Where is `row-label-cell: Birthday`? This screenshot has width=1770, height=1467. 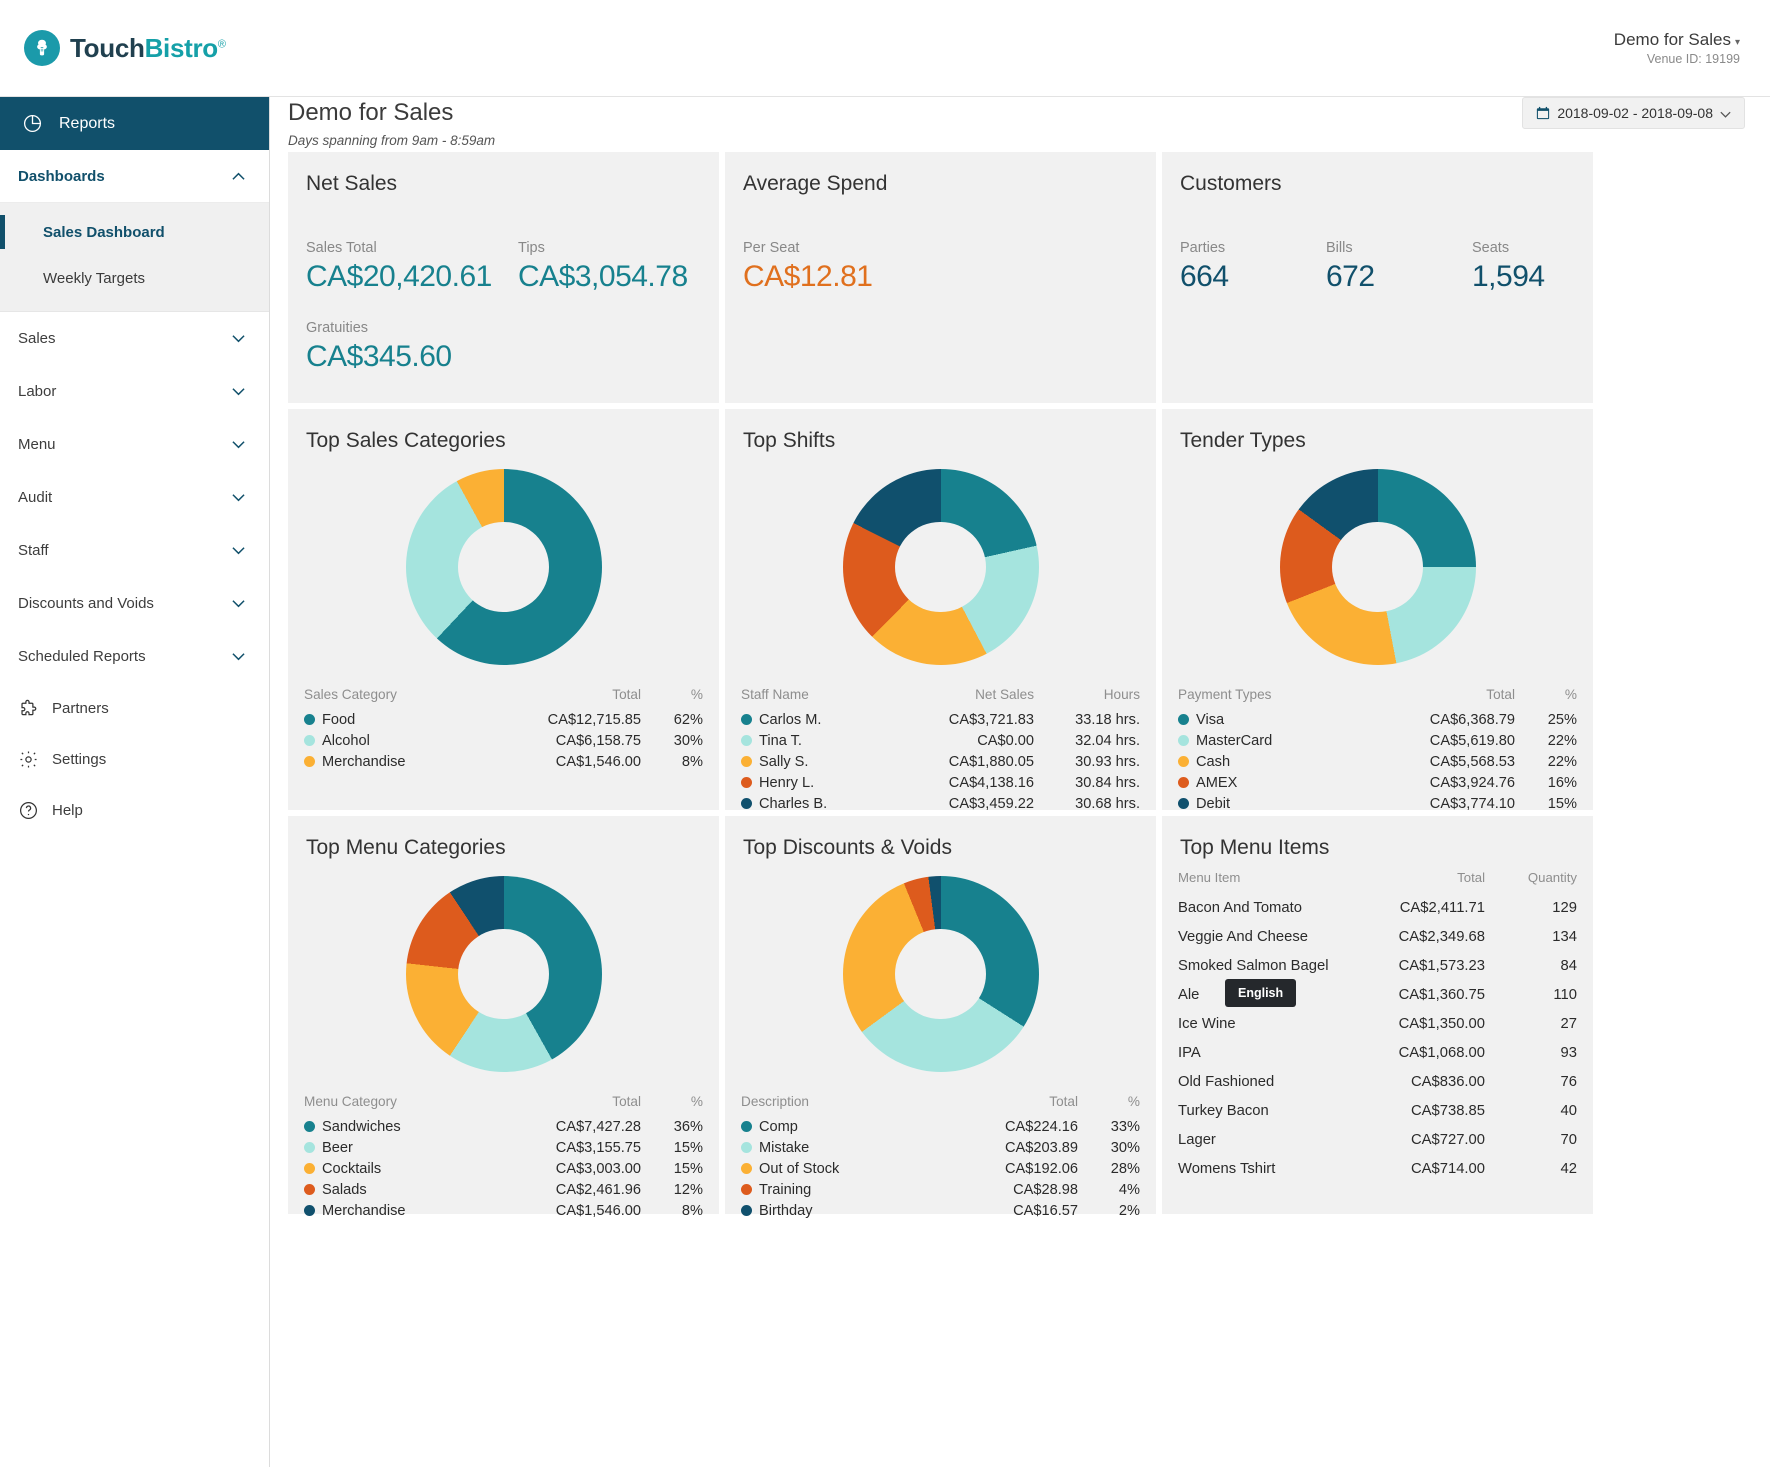
row-label-cell: Birthday is located at coordinates (837, 1210).